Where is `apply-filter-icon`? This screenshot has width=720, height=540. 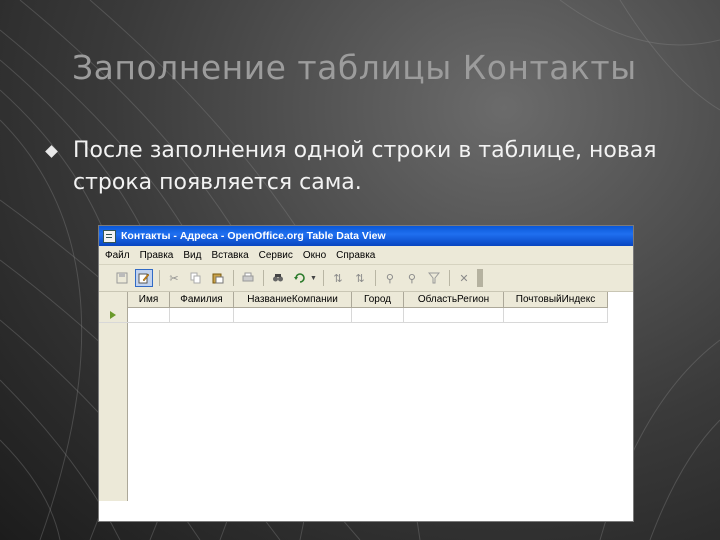
apply-filter-icon is located at coordinates (434, 278).